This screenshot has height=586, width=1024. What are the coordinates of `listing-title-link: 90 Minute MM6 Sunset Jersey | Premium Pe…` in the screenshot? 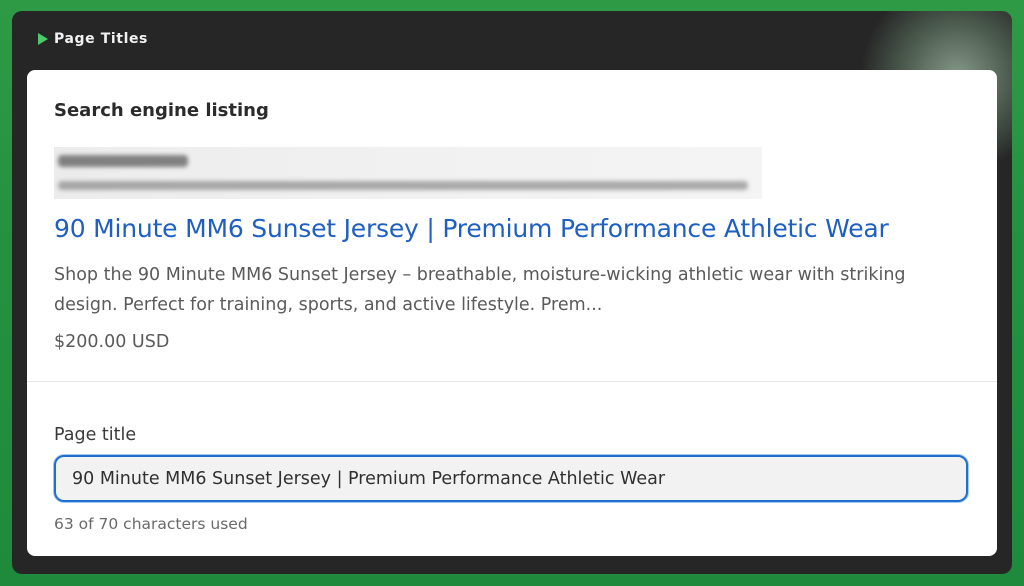 It's located at (471, 228).